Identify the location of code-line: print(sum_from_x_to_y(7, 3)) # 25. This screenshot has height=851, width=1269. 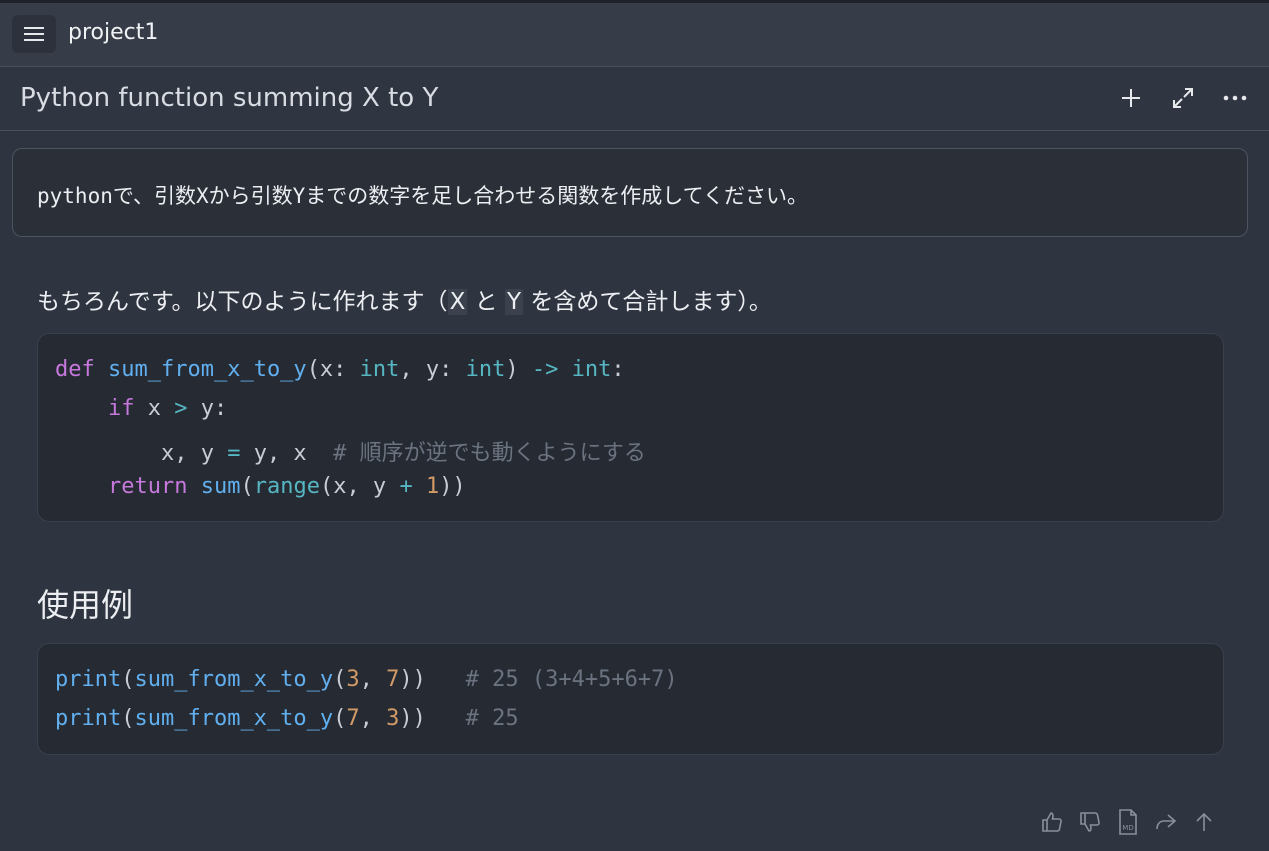
(287, 718).